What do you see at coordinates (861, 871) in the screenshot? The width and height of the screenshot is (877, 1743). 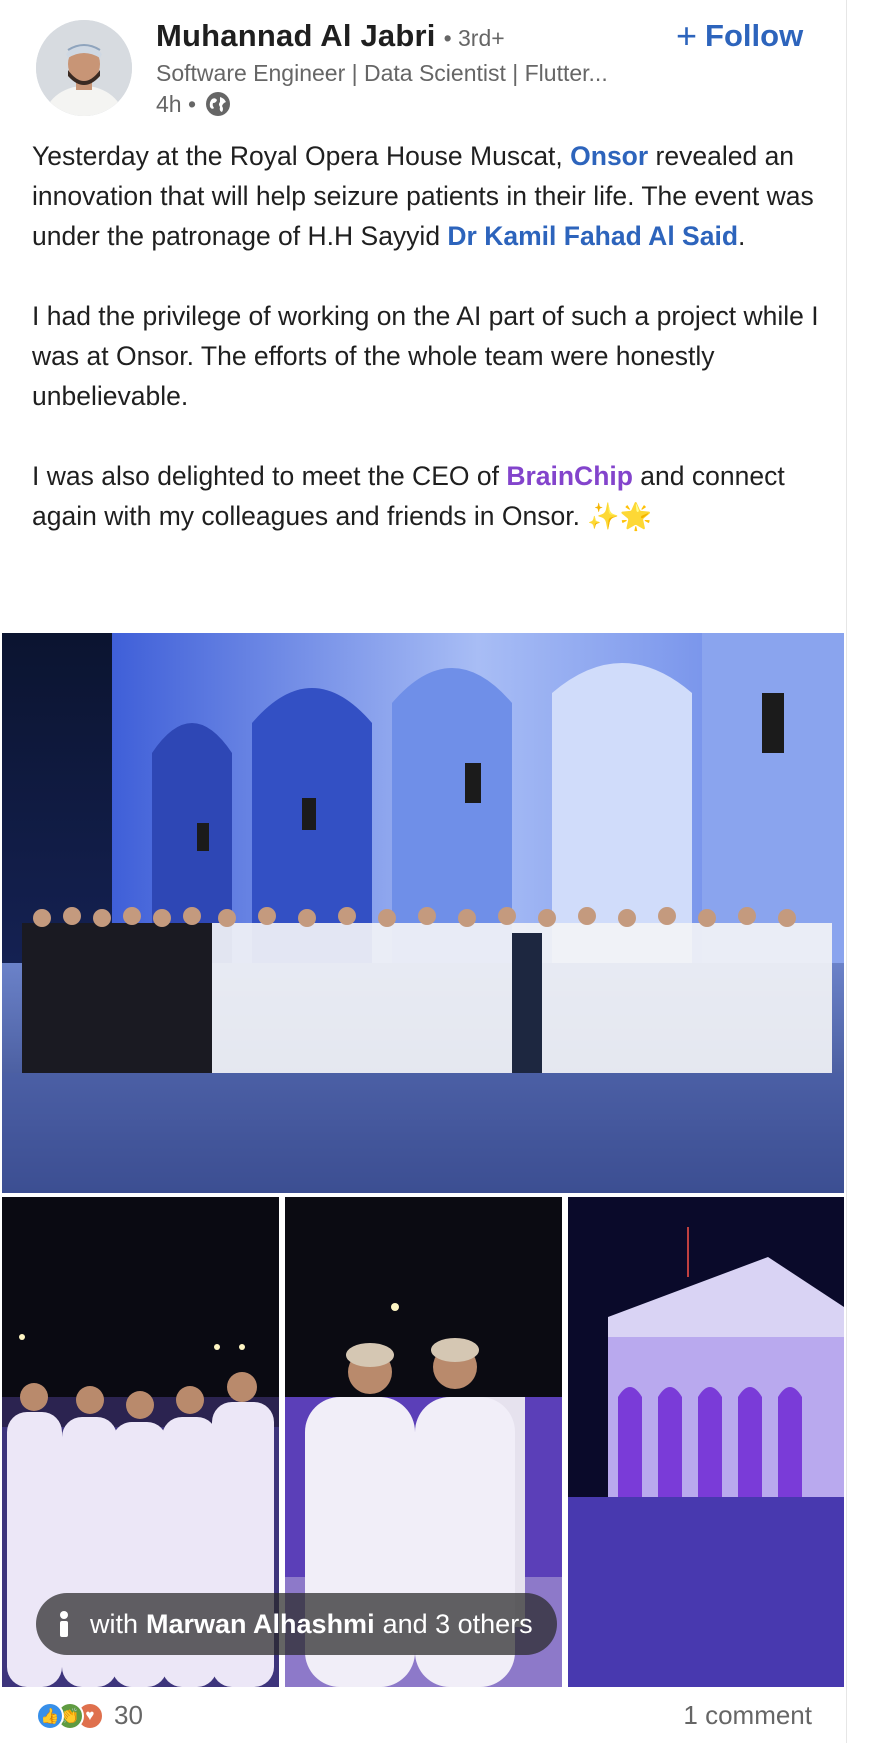 I see `page-gutter` at bounding box center [861, 871].